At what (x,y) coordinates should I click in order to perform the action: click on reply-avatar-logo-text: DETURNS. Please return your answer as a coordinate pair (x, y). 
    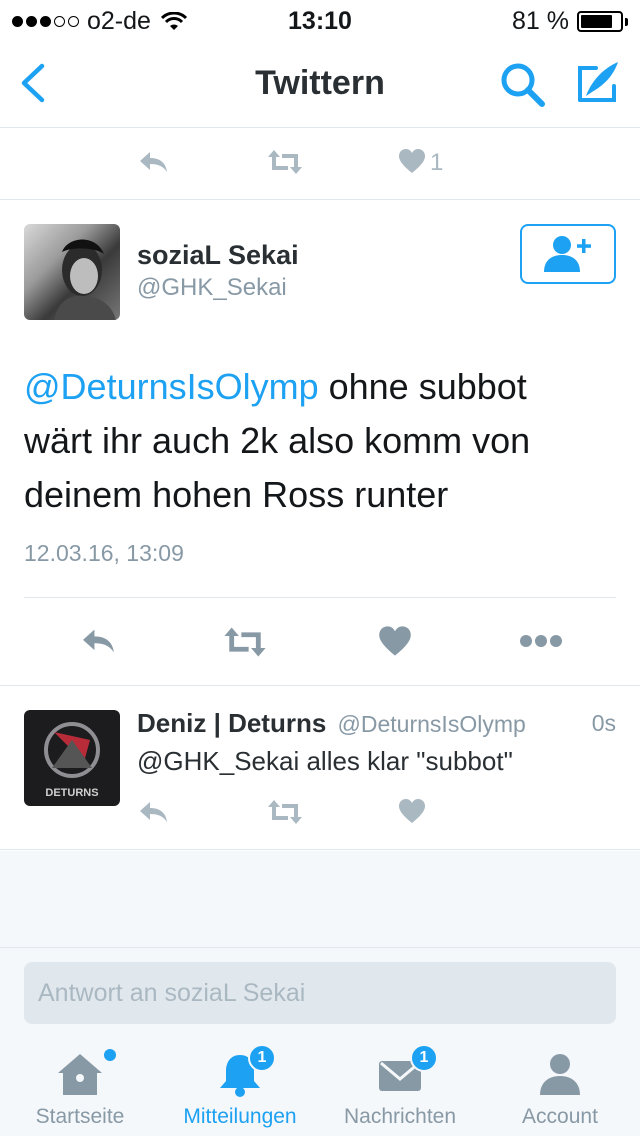
    Looking at the image, I should click on (71, 793).